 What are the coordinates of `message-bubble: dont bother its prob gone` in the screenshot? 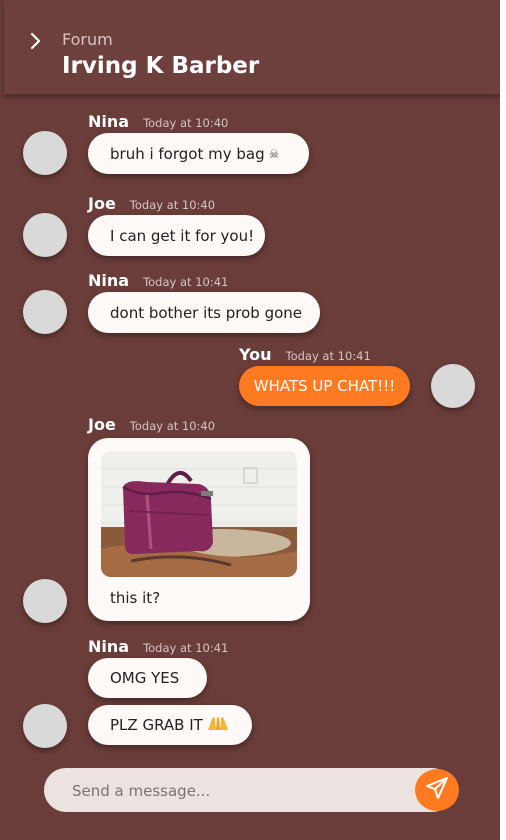 It's located at (204, 312).